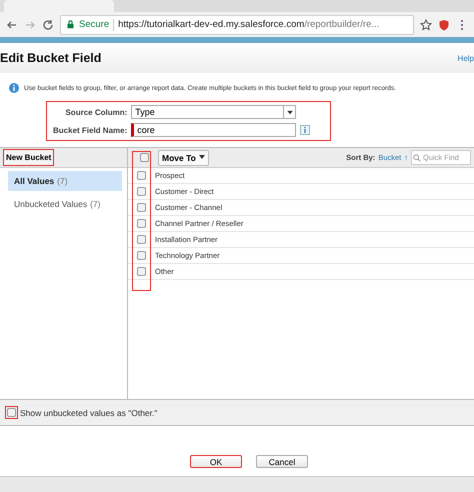 The image size is (474, 492). Describe the element at coordinates (96, 112) in the screenshot. I see `field-label: Source Column:` at that location.